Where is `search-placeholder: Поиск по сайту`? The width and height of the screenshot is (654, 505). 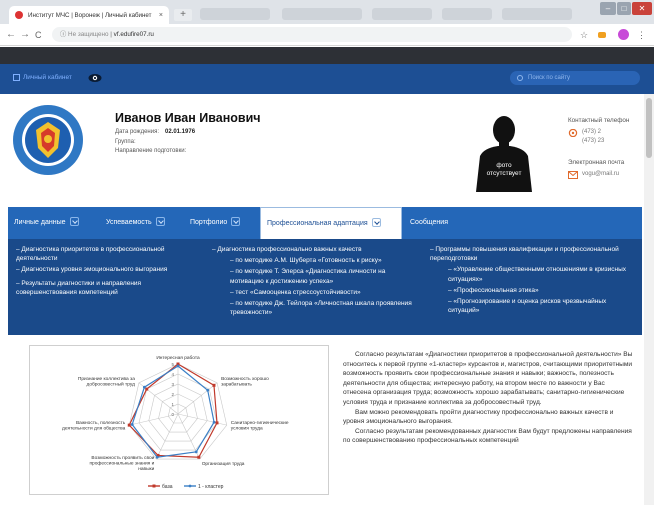 search-placeholder: Поиск по сайту is located at coordinates (549, 78).